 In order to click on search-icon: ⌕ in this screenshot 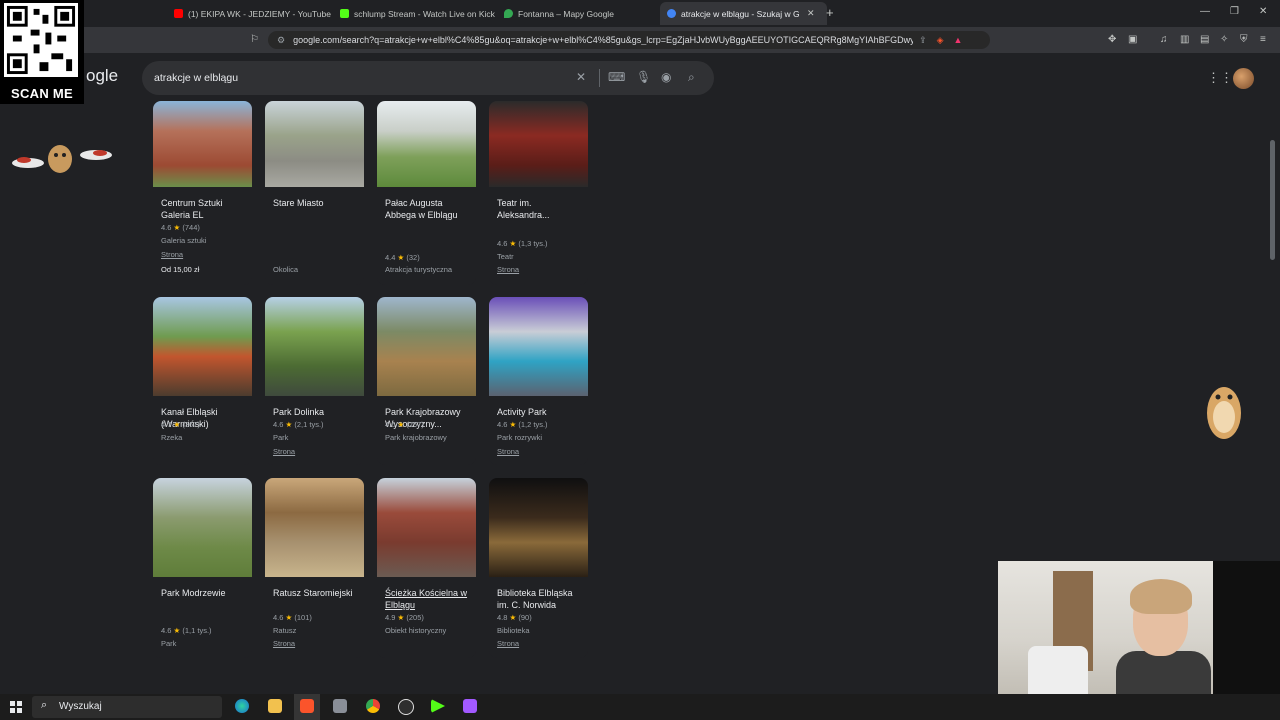, I will do `click(691, 77)`.